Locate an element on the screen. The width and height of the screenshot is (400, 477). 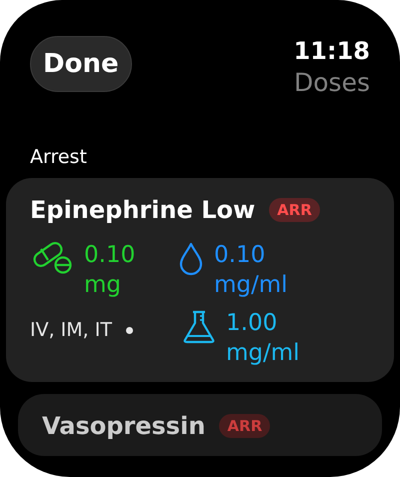
done-button: Done is located at coordinates (81, 64).